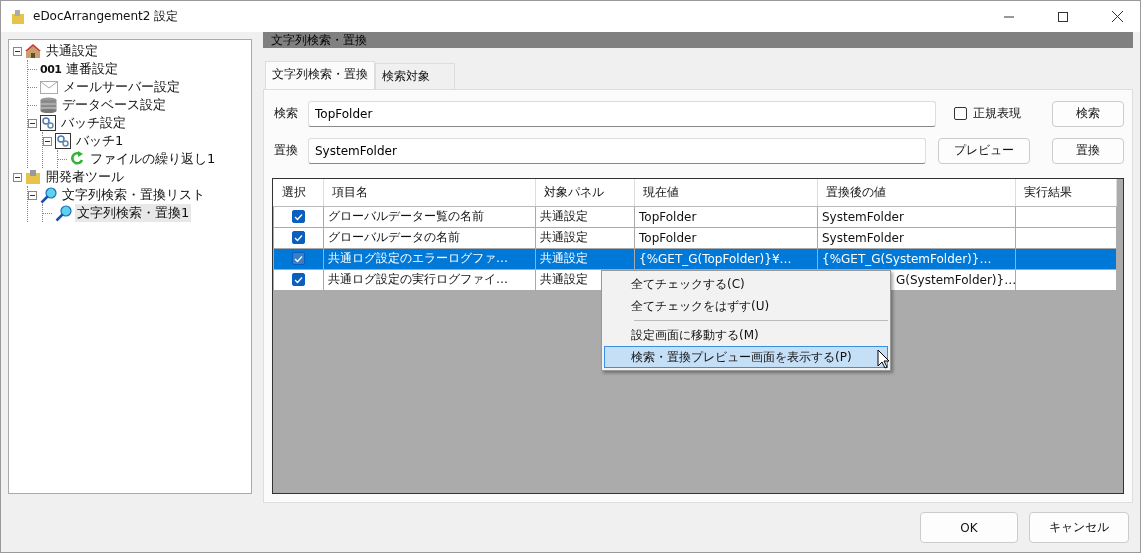  Describe the element at coordinates (969, 527) in the screenshot. I see `ok-button: OK` at that location.